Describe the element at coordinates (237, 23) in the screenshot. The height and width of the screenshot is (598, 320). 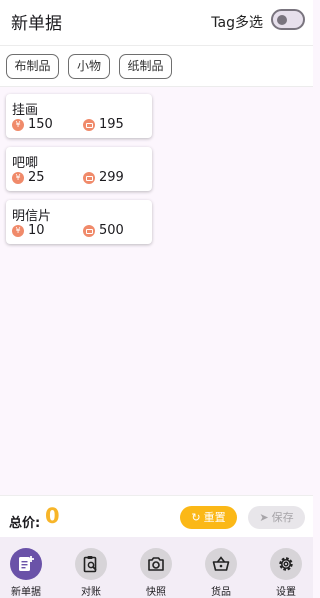
I see `tag-multi-label: Tag多选` at that location.